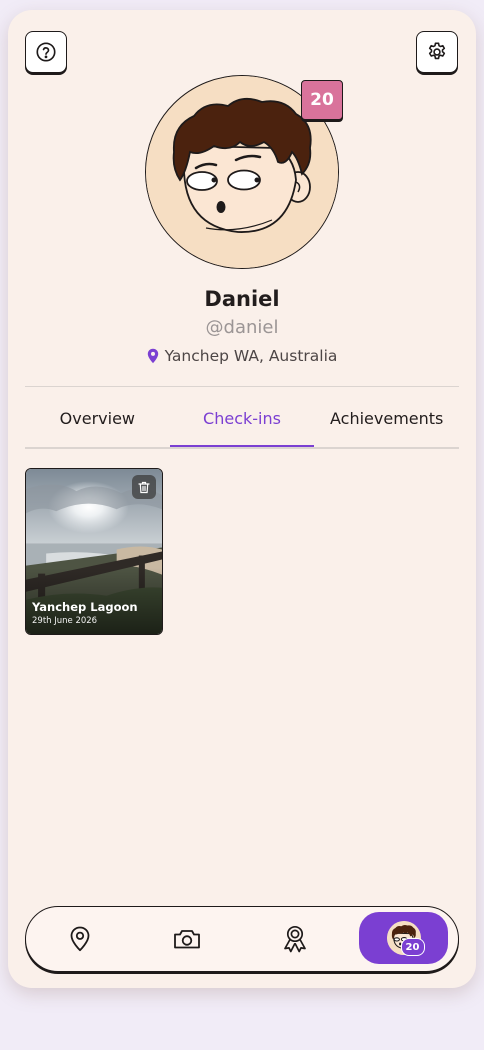 This screenshot has height=1050, width=484. I want to click on trash-icon, so click(144, 487).